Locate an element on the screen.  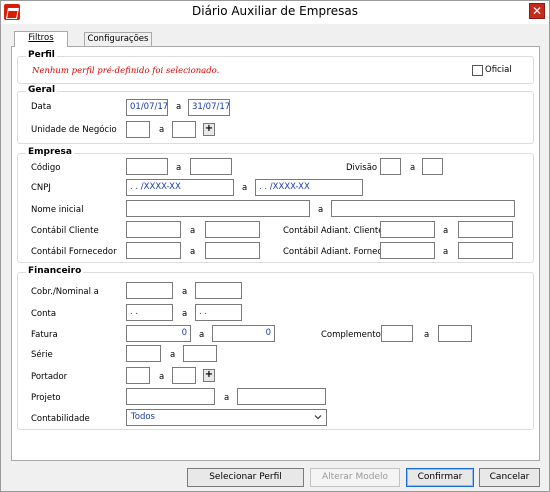
contabil-adiant-cliente-a-label: a is located at coordinates (446, 231).